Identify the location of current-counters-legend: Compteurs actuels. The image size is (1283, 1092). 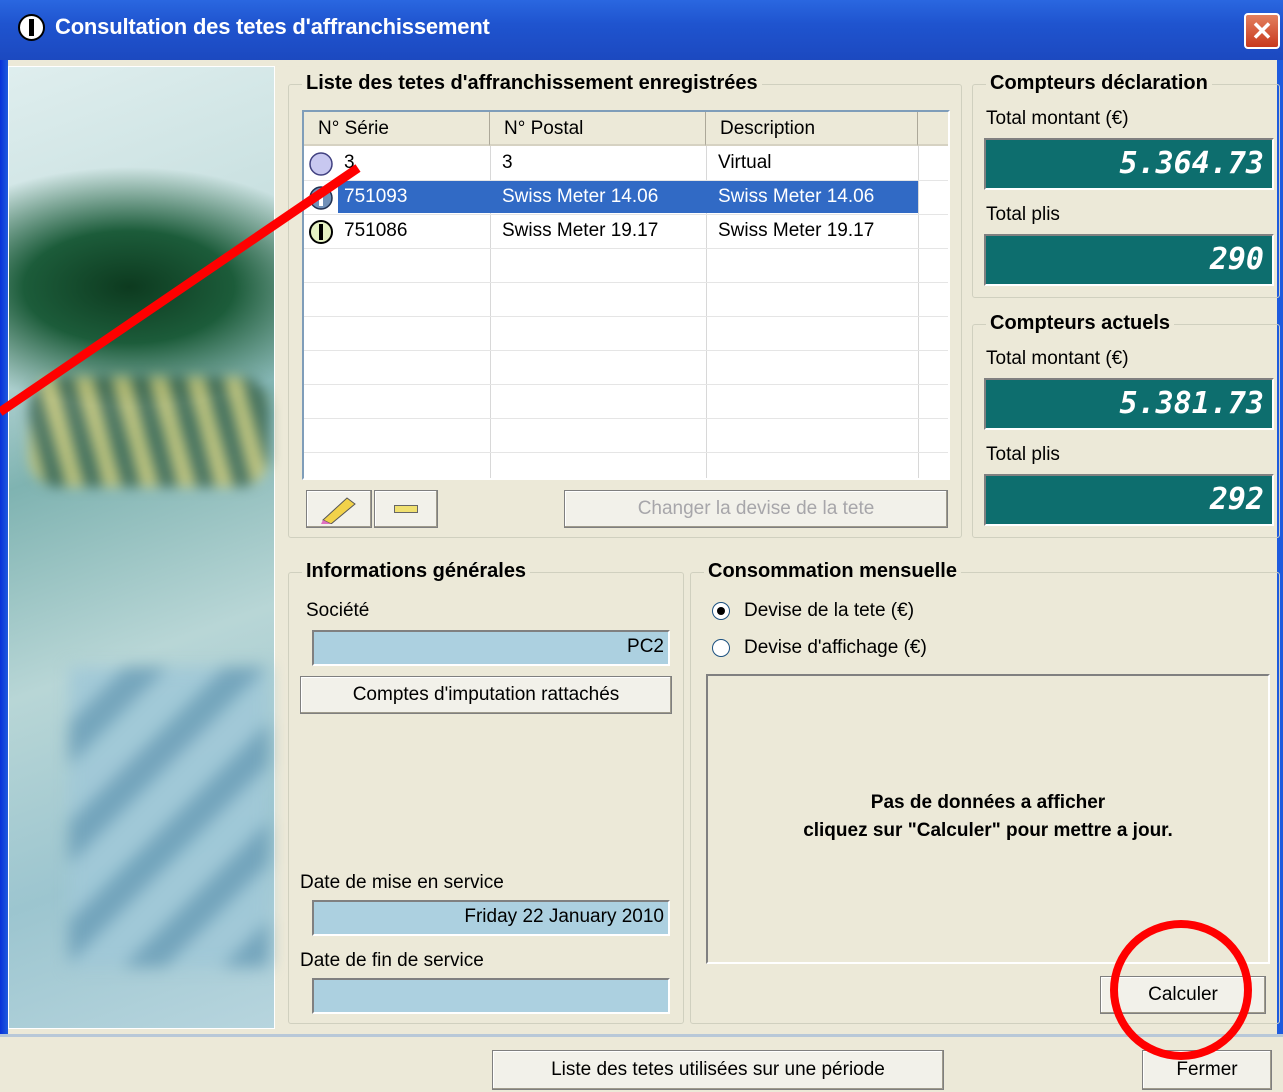
(1080, 323).